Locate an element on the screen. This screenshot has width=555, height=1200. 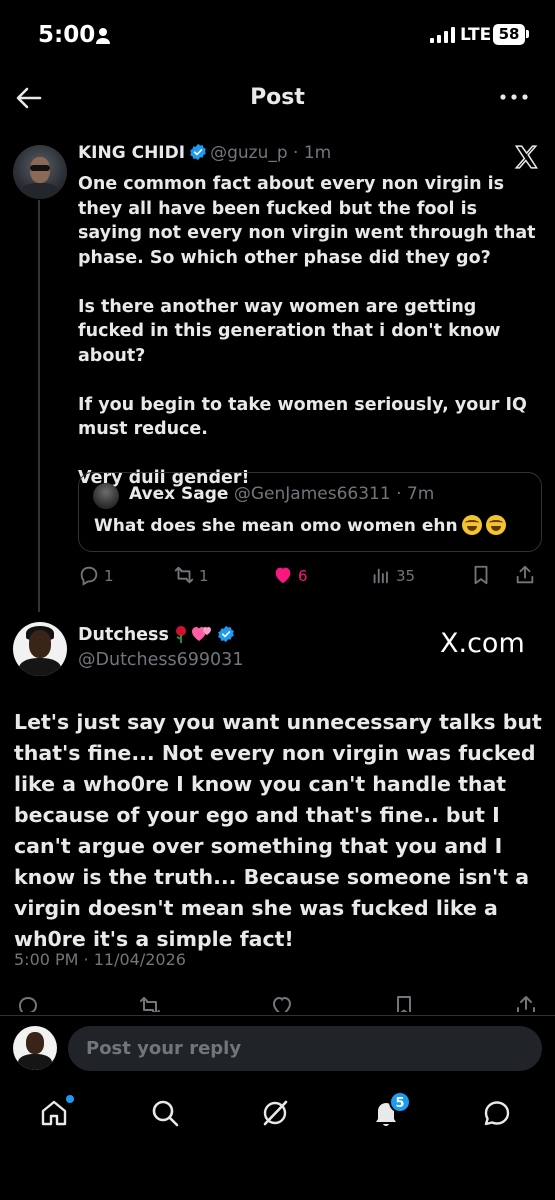
chat-bubble-icon is located at coordinates (497, 1113).